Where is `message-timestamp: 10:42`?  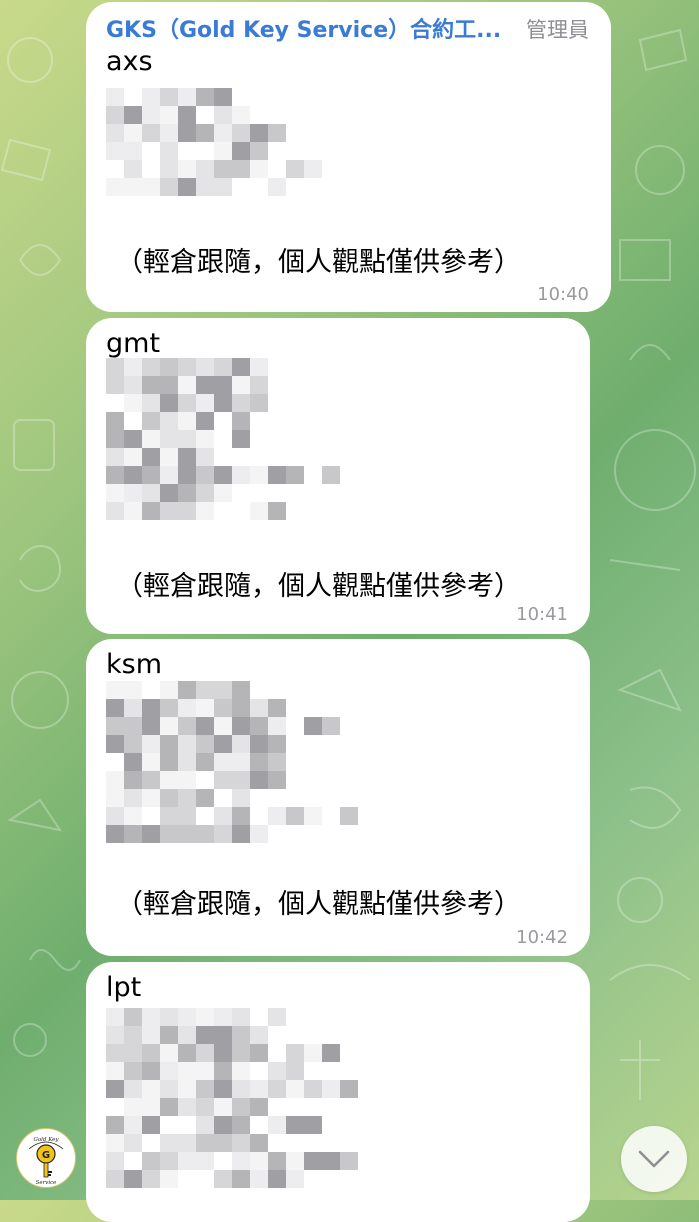 message-timestamp: 10:42 is located at coordinates (542, 937).